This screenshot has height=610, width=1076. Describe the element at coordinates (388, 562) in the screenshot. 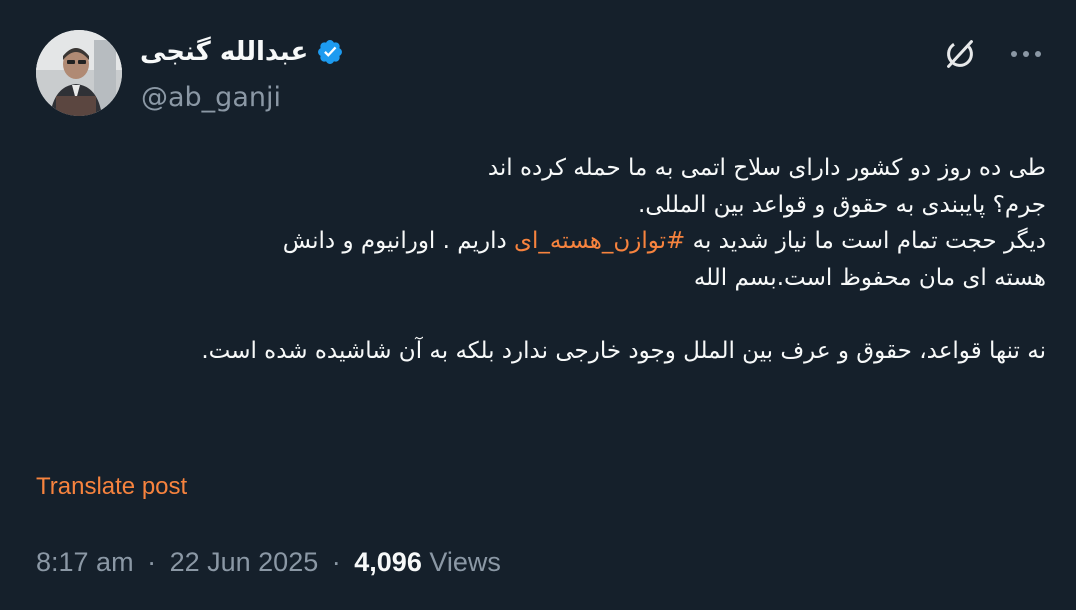

I see `views-count: 4,096` at that location.